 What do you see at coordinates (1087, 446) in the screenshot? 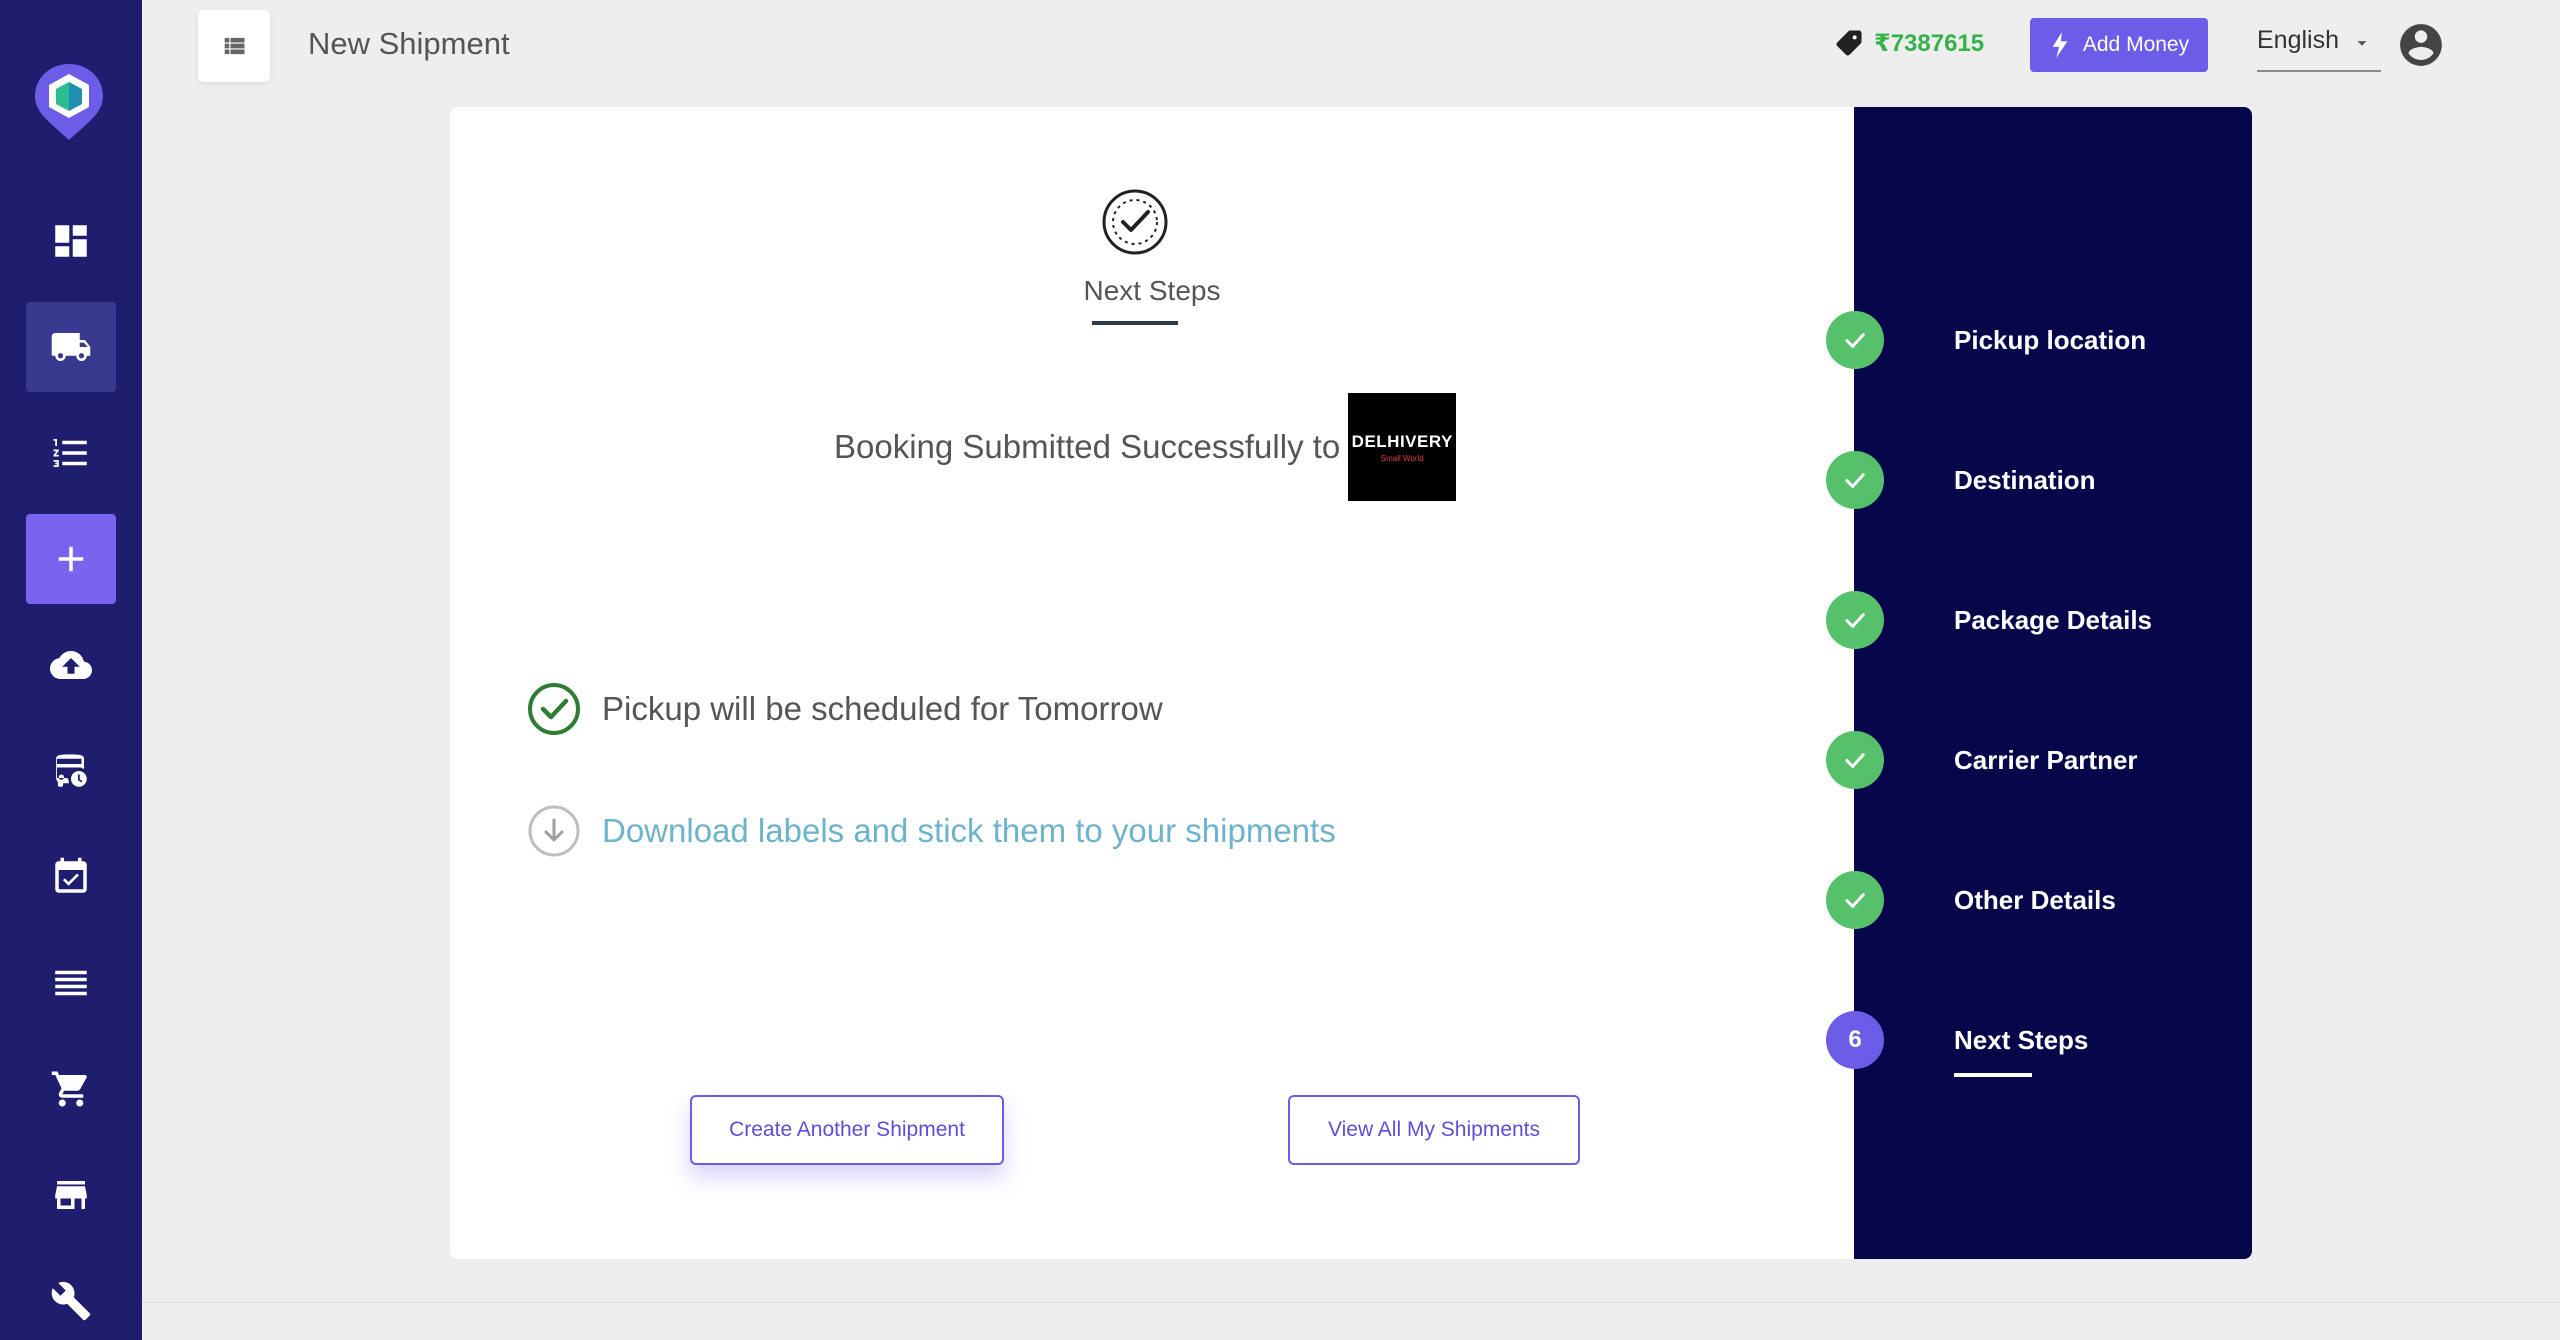
I see `booking-message: Booking Submitted Successfully to` at bounding box center [1087, 446].